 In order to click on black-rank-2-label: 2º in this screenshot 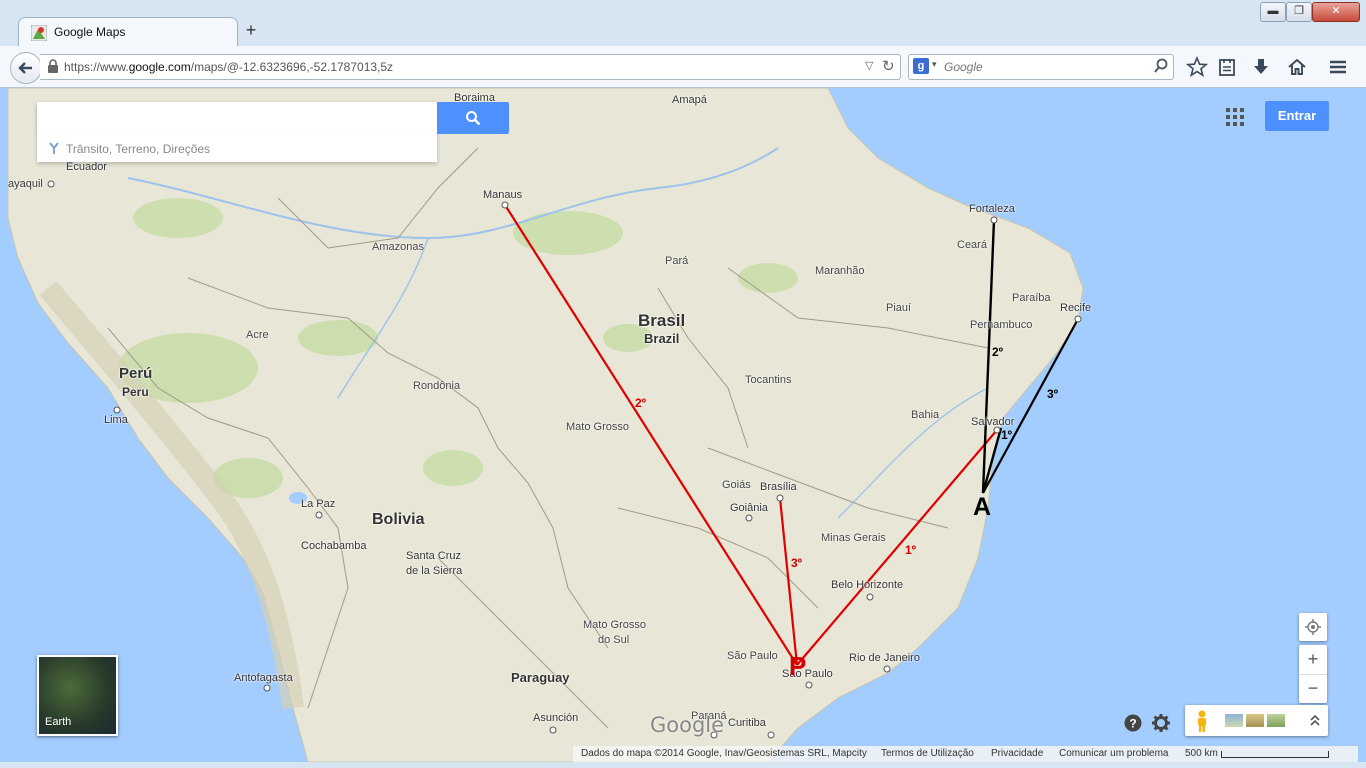, I will do `click(998, 352)`.